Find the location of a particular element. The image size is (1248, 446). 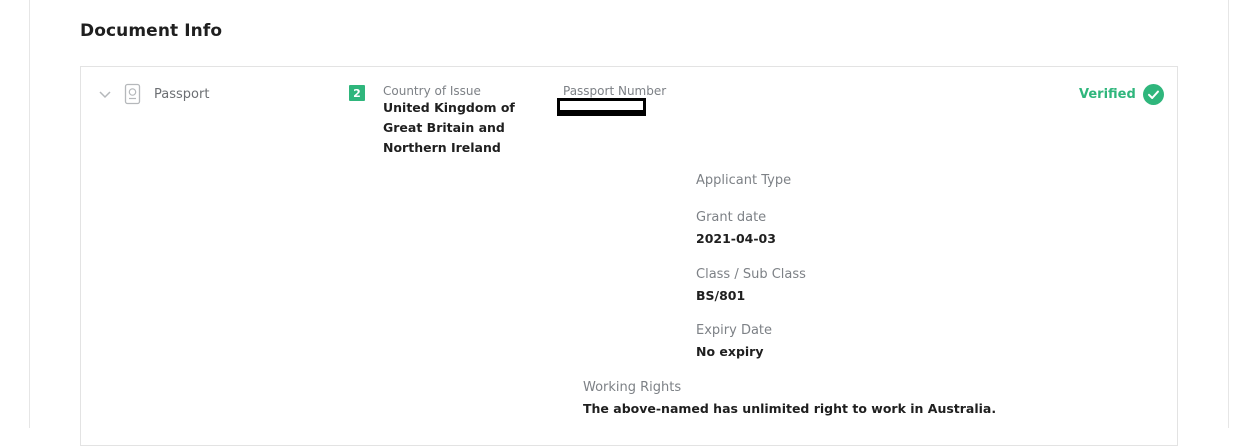

class-sub-class-value: BS/801 is located at coordinates (721, 295).